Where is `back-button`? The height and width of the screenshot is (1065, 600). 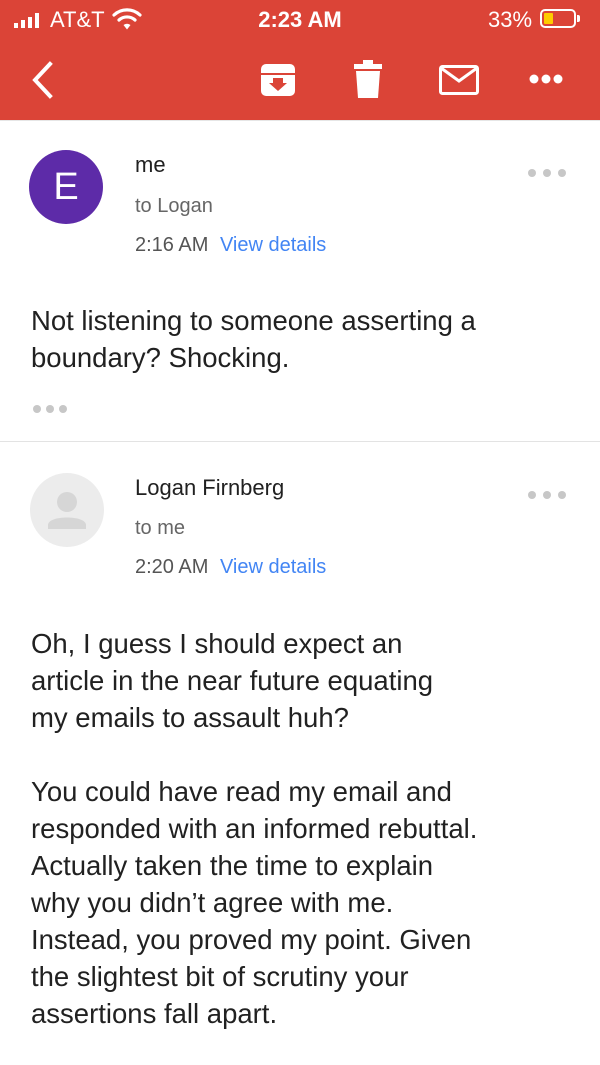 back-button is located at coordinates (42, 80).